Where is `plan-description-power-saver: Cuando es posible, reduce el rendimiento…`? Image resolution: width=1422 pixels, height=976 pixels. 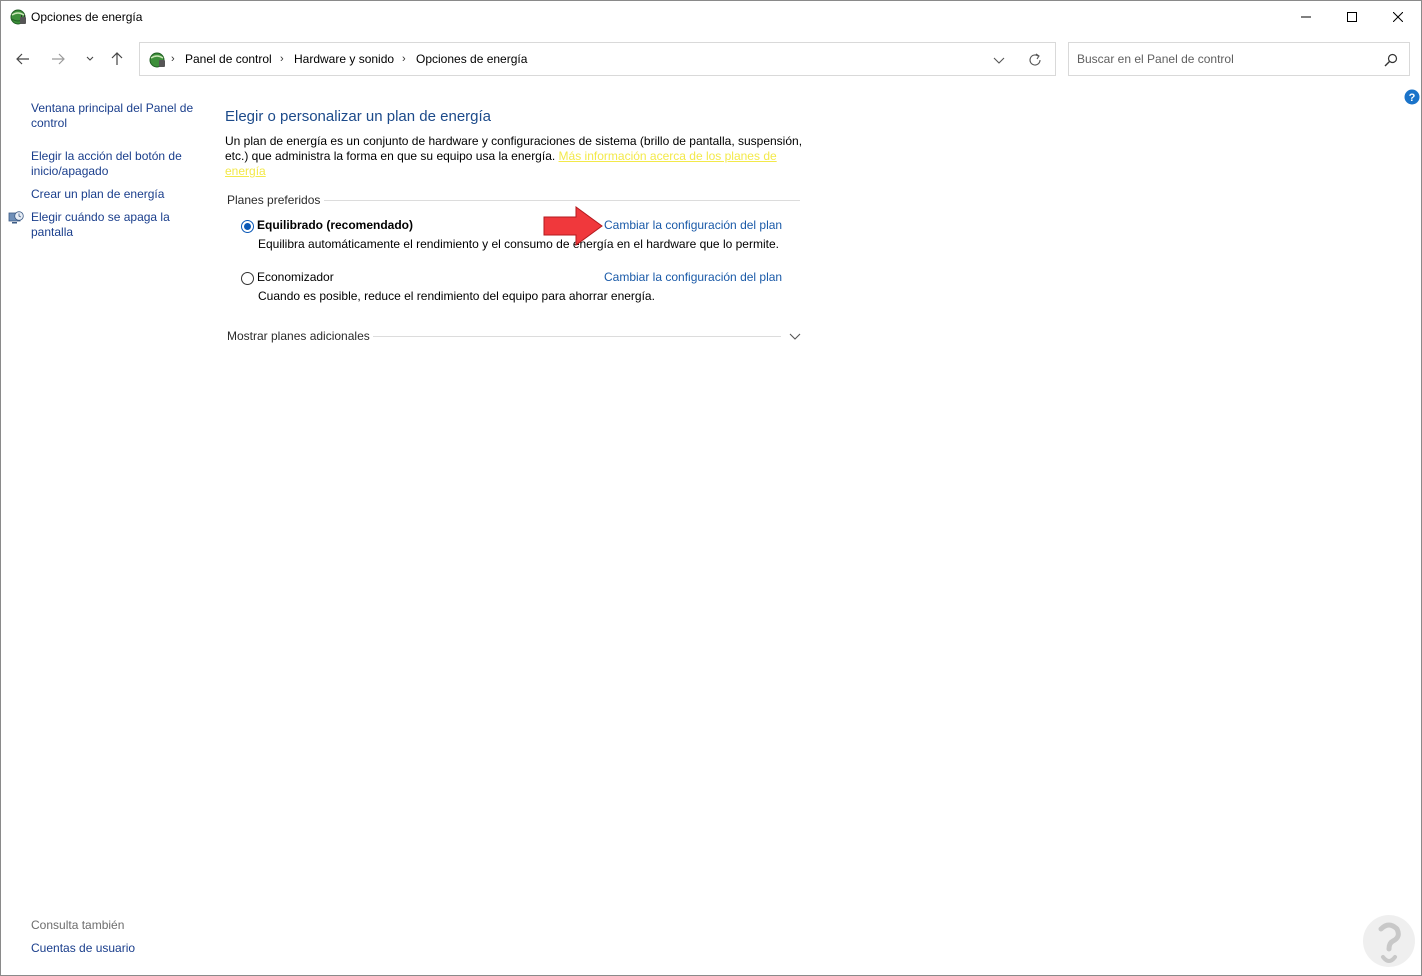
plan-description-power-saver: Cuando es posible, reduce el rendimiento… is located at coordinates (456, 296).